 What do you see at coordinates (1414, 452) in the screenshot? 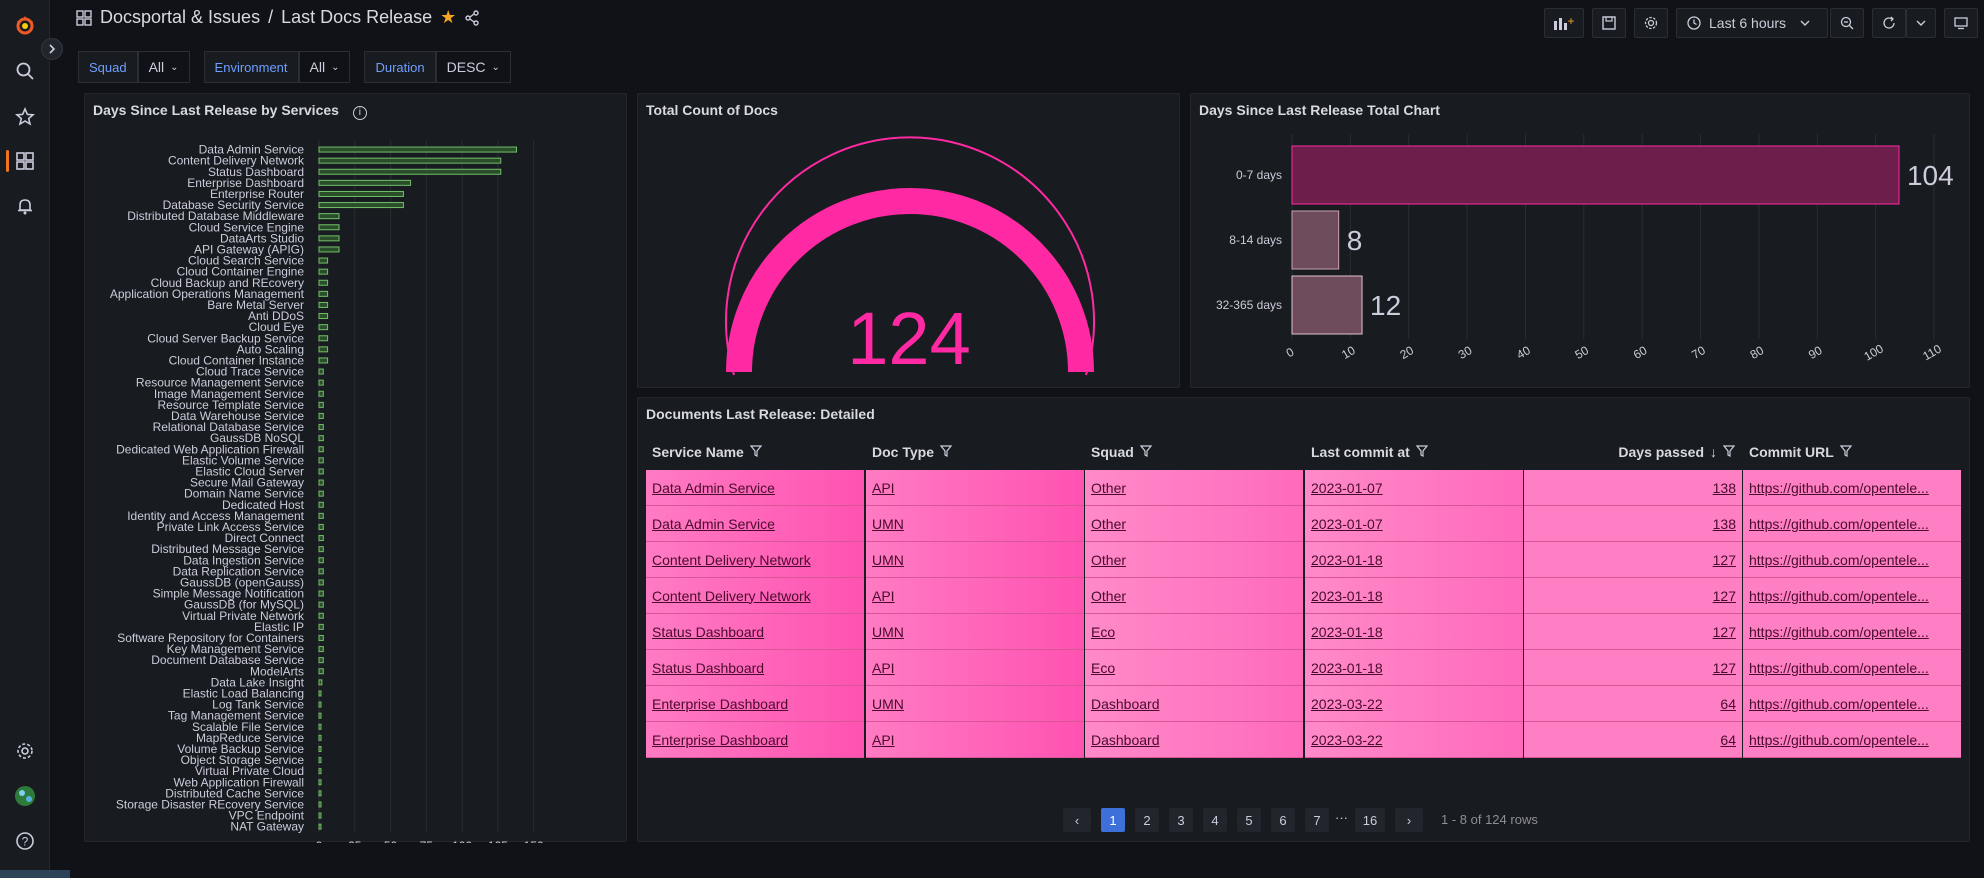
I see `column-header: Last commit at` at bounding box center [1414, 452].